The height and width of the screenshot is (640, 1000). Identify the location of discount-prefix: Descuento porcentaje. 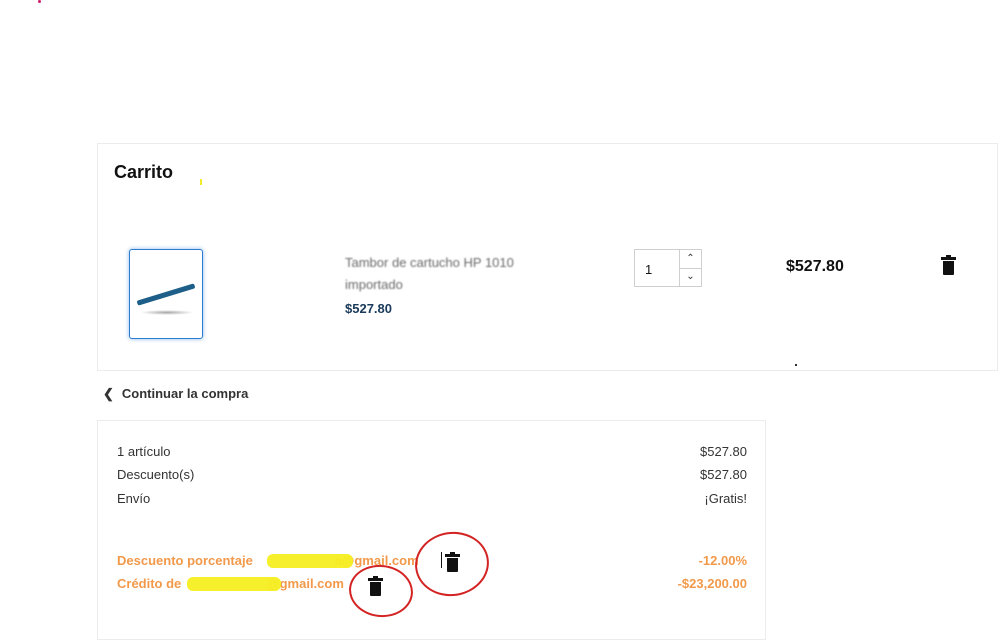
(185, 560).